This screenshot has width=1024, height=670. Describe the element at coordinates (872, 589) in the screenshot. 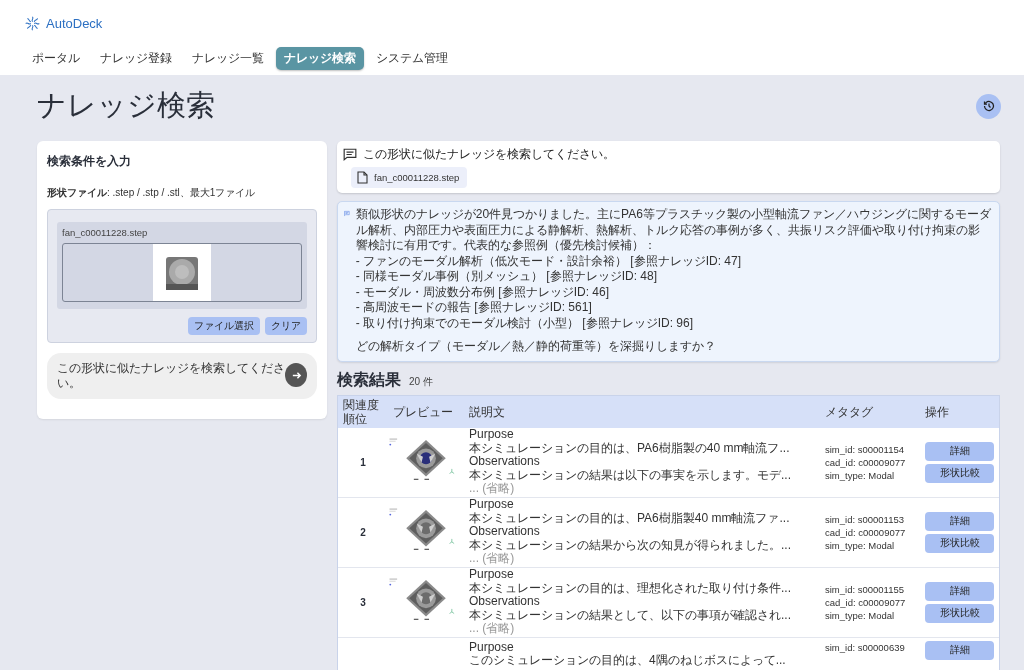

I see `meta-tag: sim_id: s00001155` at that location.